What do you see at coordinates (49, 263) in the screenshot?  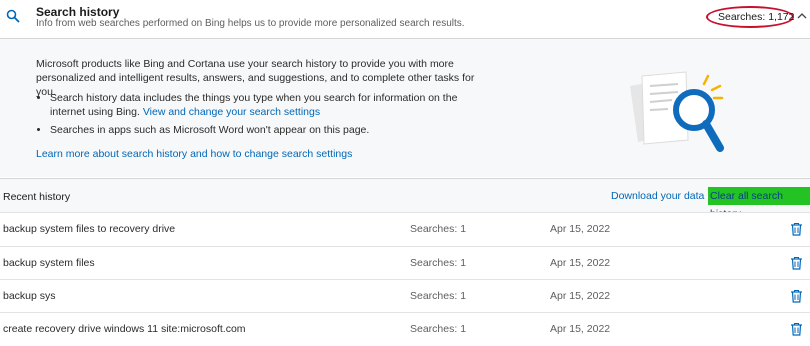 I see `query-text: backup system files` at bounding box center [49, 263].